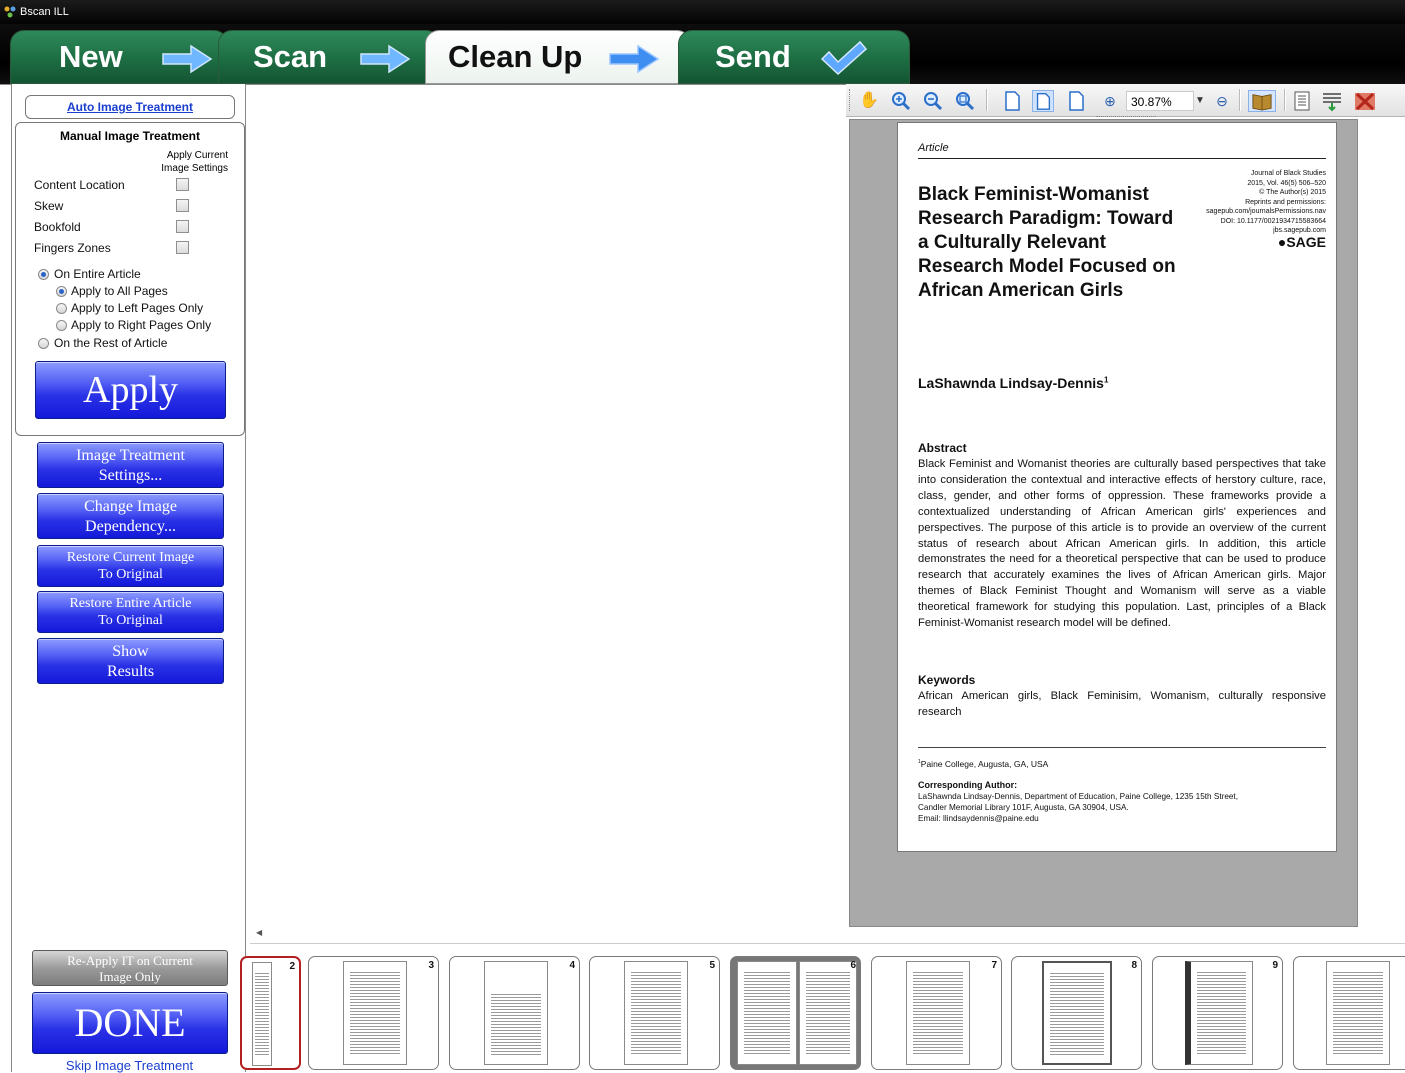  What do you see at coordinates (753, 56) in the screenshot?
I see `tab-send-label: Send` at bounding box center [753, 56].